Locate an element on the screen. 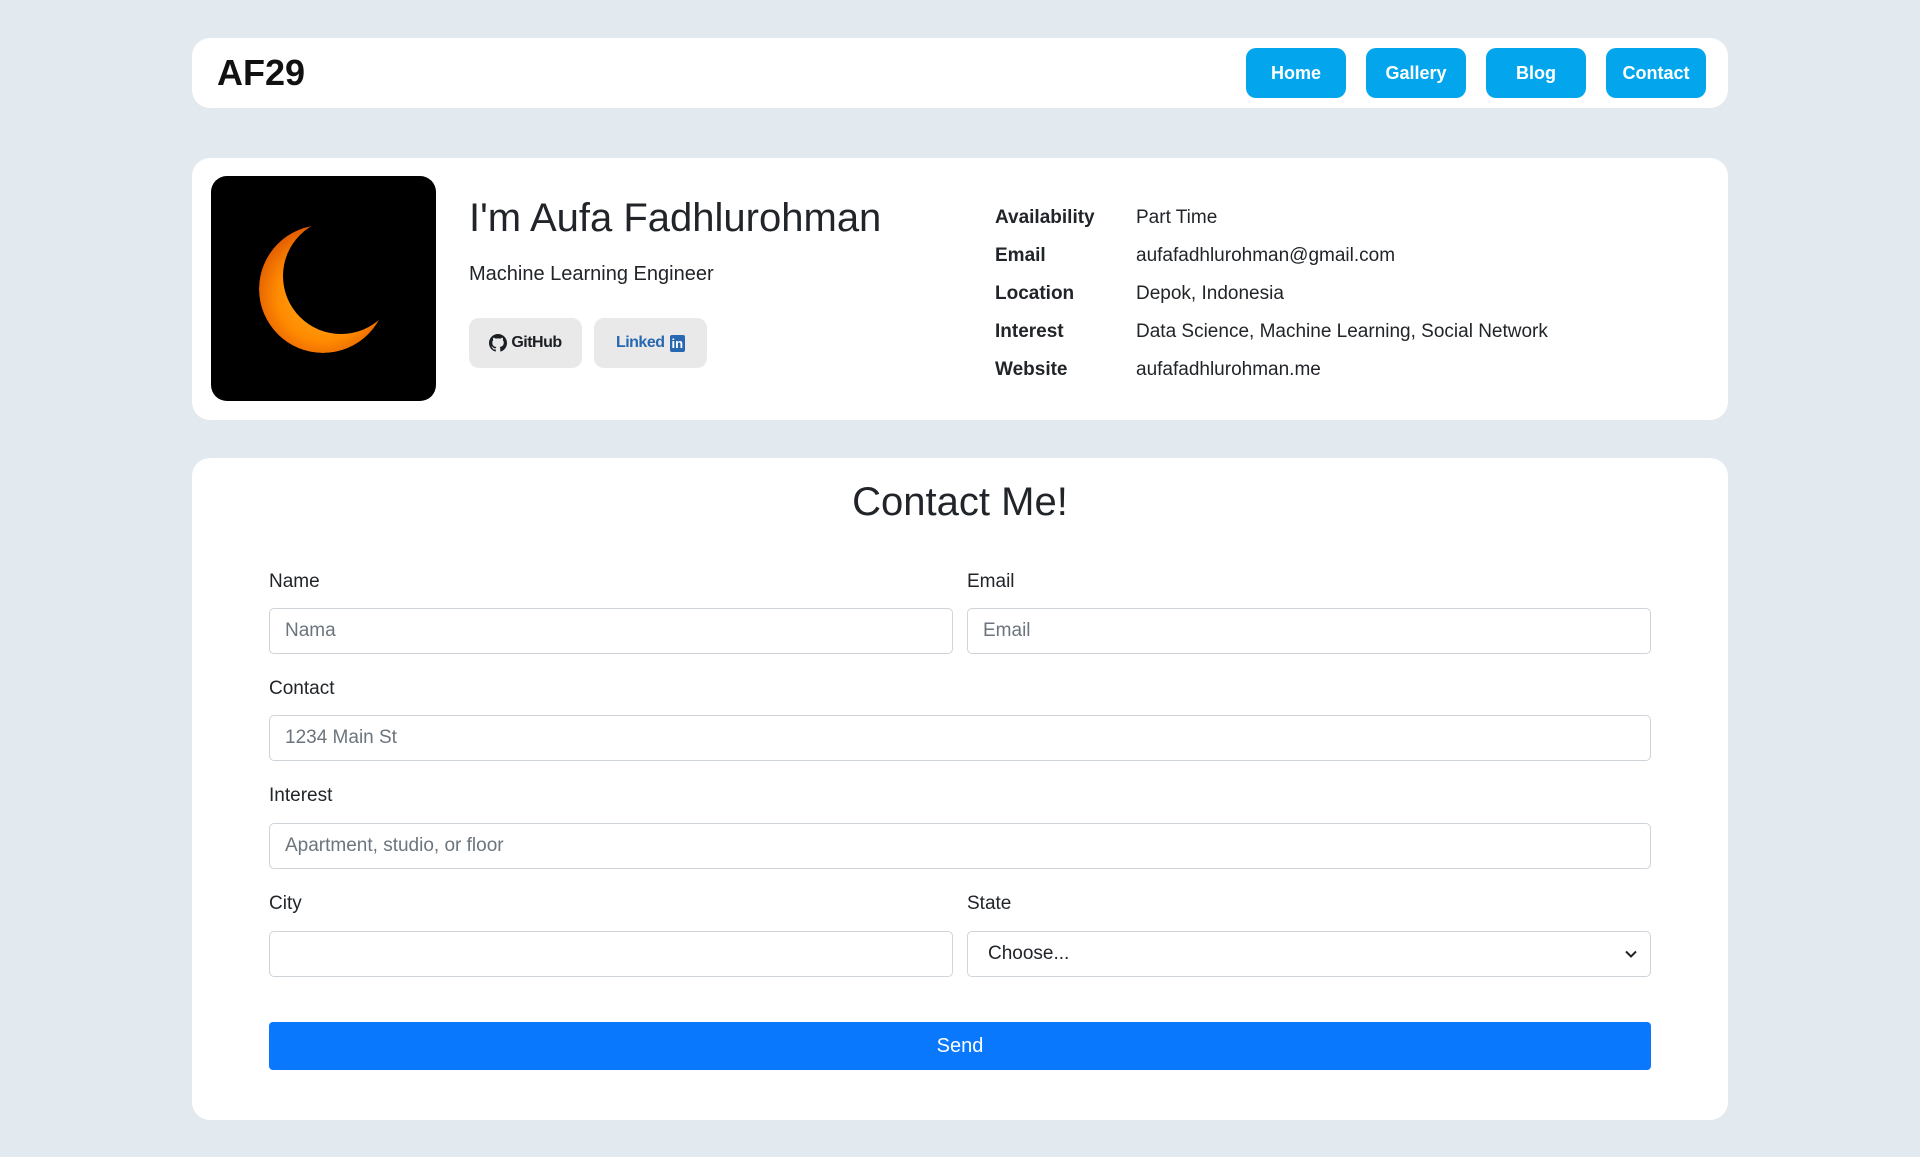  profile-name: I'm Aufa Fadhlurohman is located at coordinates (675, 218).